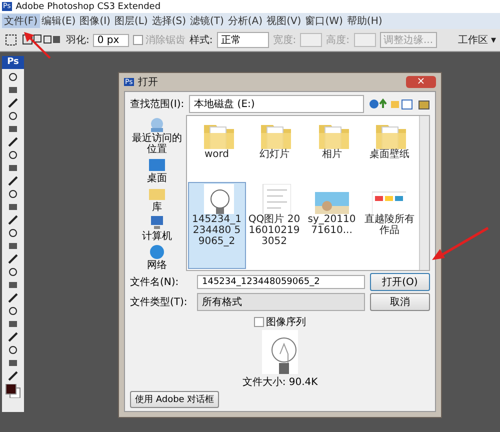 The height and width of the screenshot is (432, 500). What do you see at coordinates (157, 265) in the screenshot?
I see `place-label: 网络` at bounding box center [157, 265].